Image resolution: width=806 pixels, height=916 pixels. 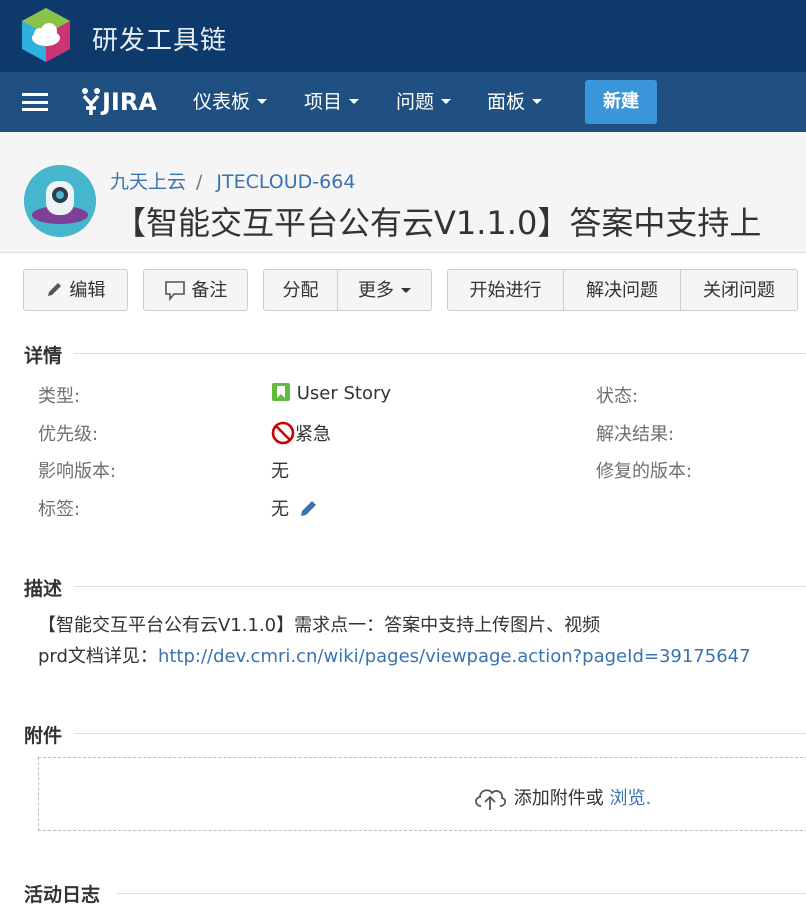 What do you see at coordinates (160, 41) in the screenshot?
I see `brand-title: 研发工具链` at bounding box center [160, 41].